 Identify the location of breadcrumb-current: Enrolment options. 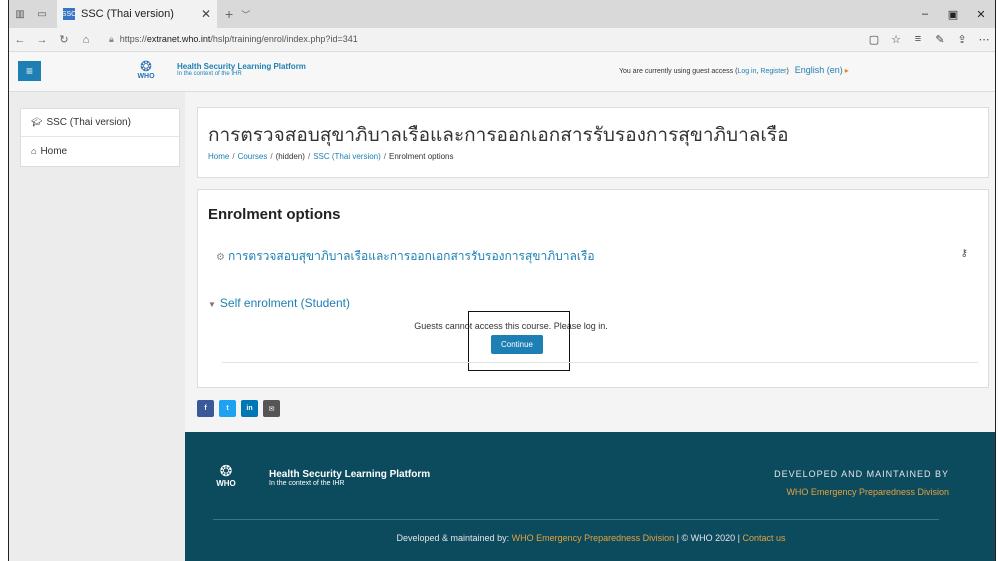
(421, 156).